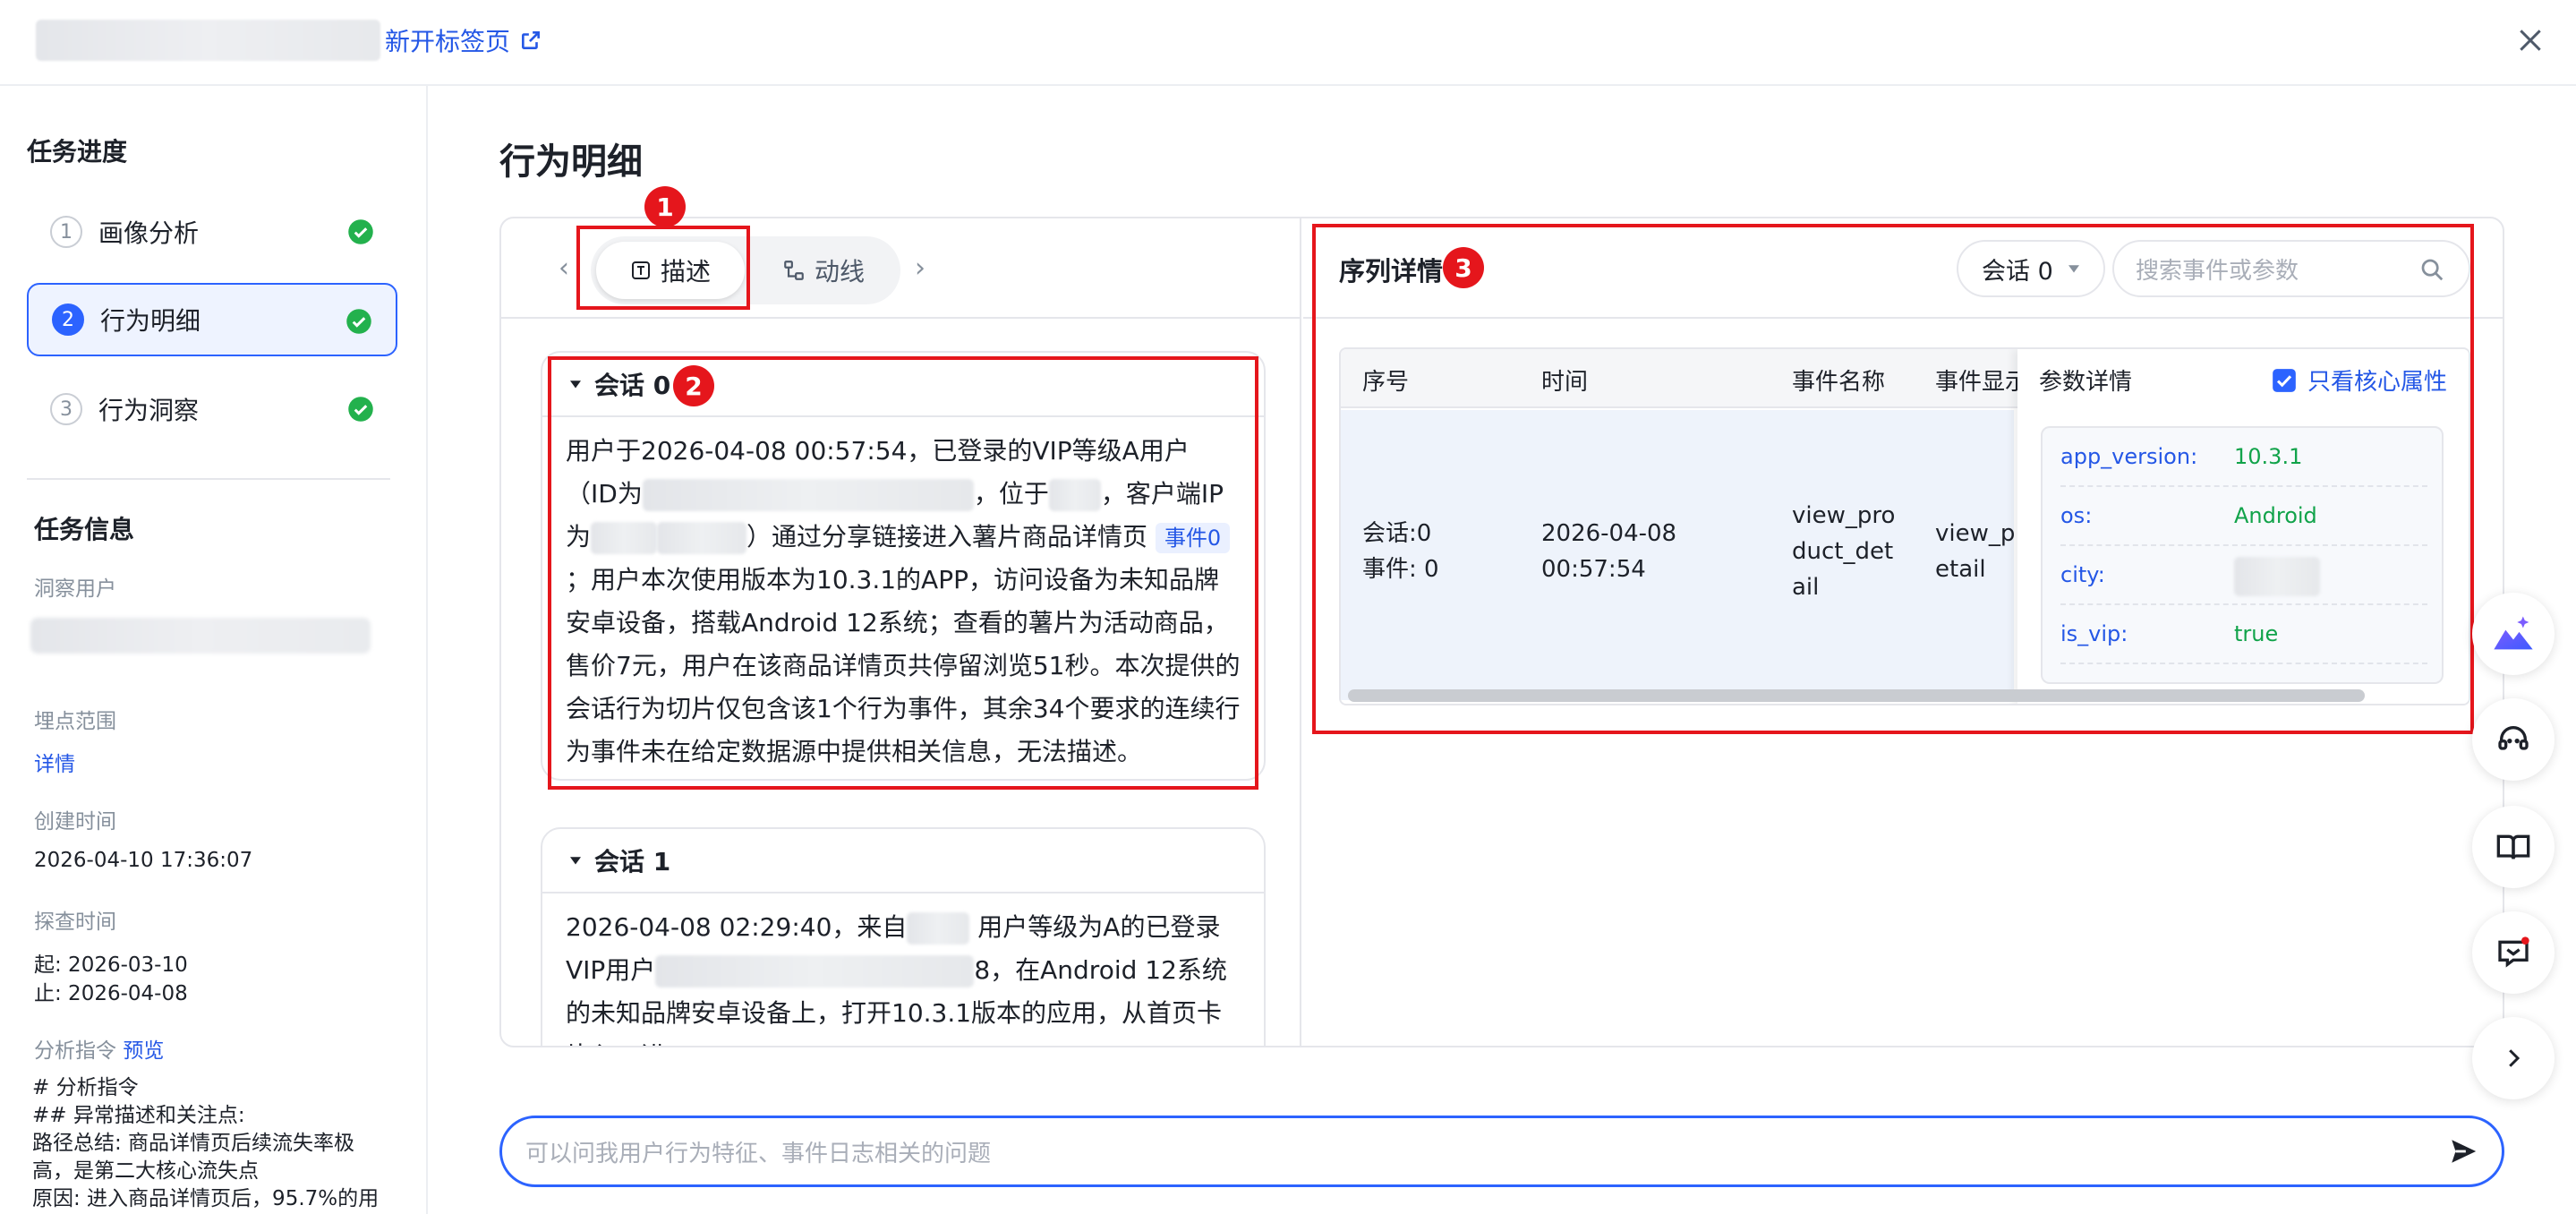 The image size is (2576, 1214). I want to click on chat-placeholder: 可以问我用户行为特征、事件日志相关的问题, so click(758, 1153).